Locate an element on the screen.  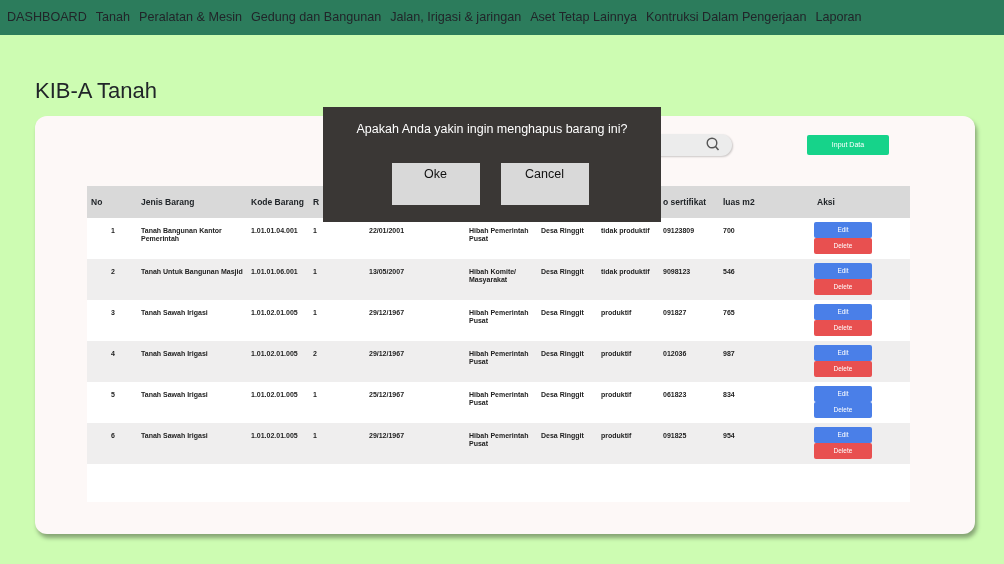
search-icon is located at coordinates (713, 144).